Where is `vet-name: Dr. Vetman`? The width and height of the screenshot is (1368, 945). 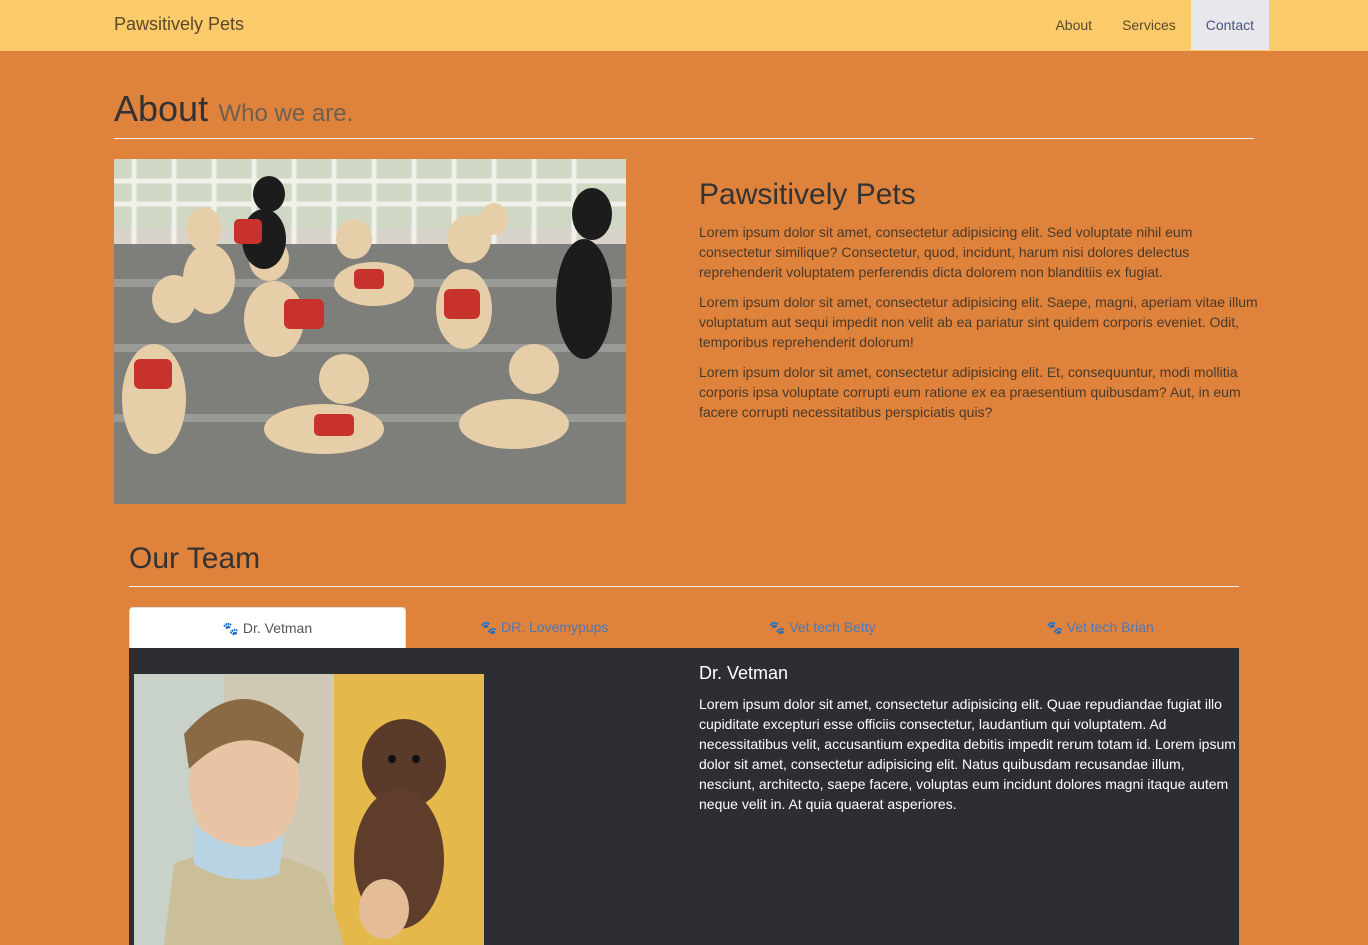
vet-name: Dr. Vetman is located at coordinates (744, 673).